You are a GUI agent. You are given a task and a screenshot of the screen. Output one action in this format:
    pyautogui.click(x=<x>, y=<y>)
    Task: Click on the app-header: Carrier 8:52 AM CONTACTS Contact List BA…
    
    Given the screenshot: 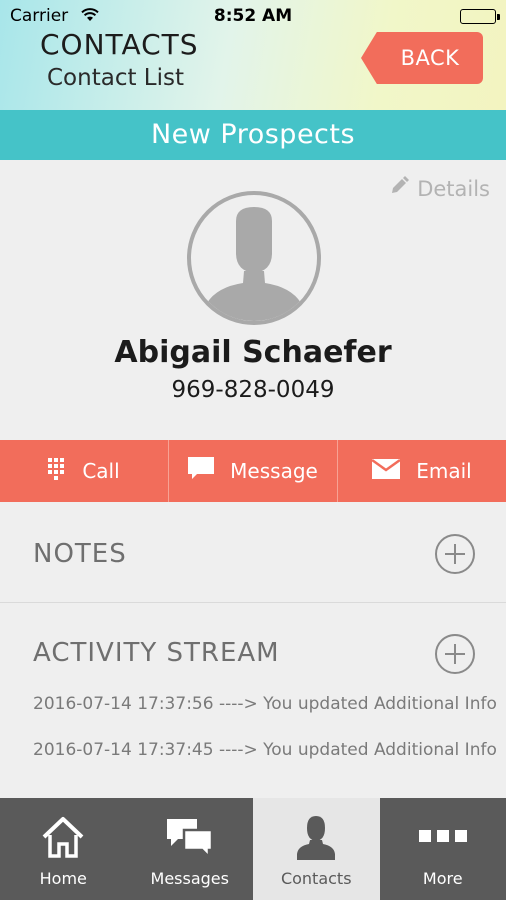 What is the action you would take?
    pyautogui.click(x=253, y=55)
    